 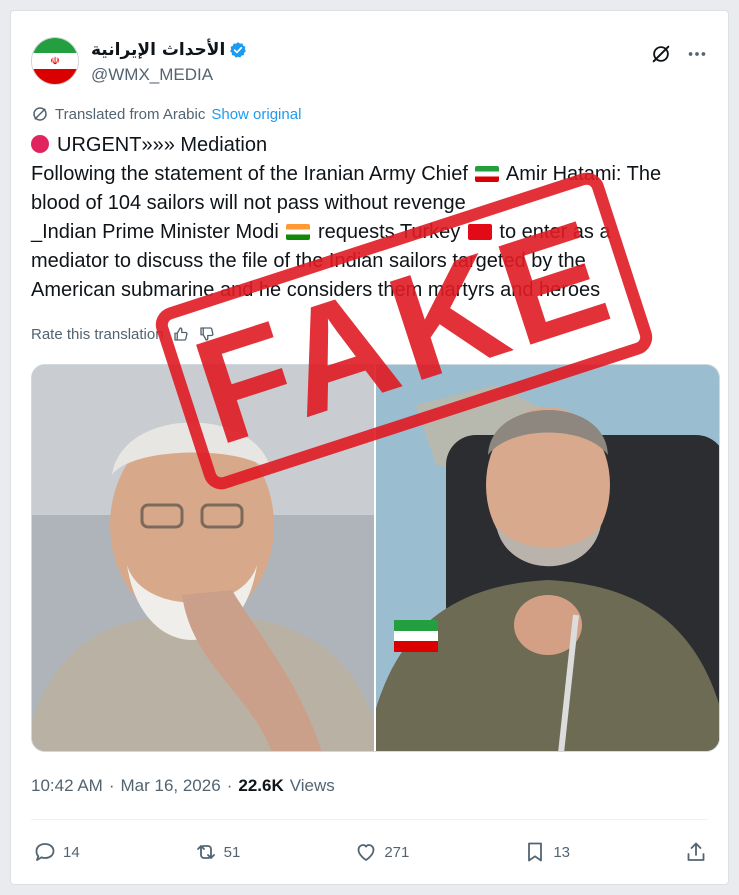 What do you see at coordinates (155, 232) in the screenshot?
I see `tweet-line: _Indian Prime Minister Modi` at bounding box center [155, 232].